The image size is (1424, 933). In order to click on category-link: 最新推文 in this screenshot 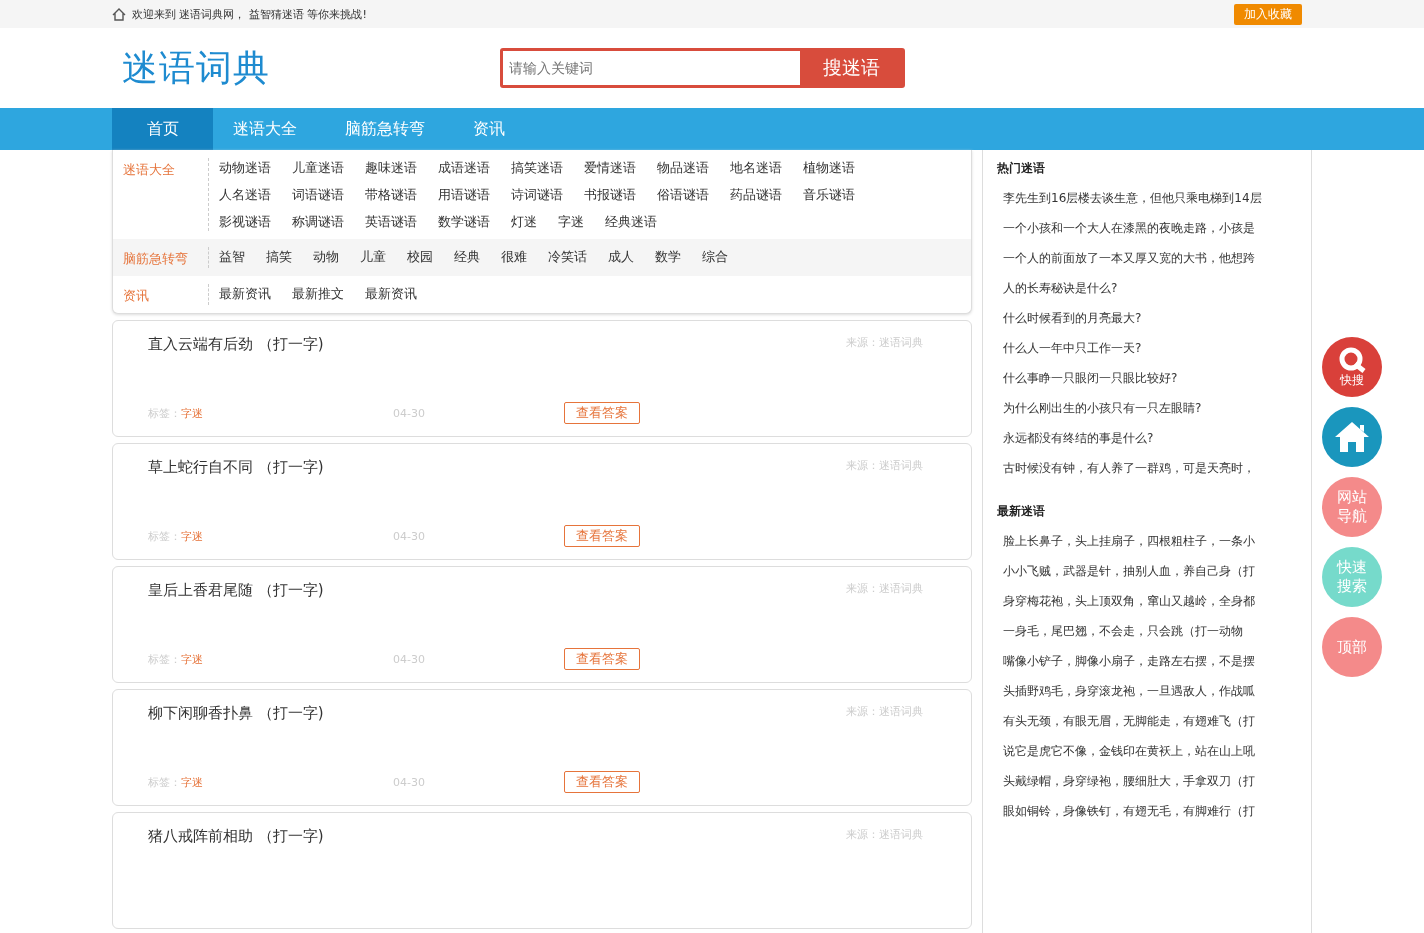, I will do `click(318, 294)`.